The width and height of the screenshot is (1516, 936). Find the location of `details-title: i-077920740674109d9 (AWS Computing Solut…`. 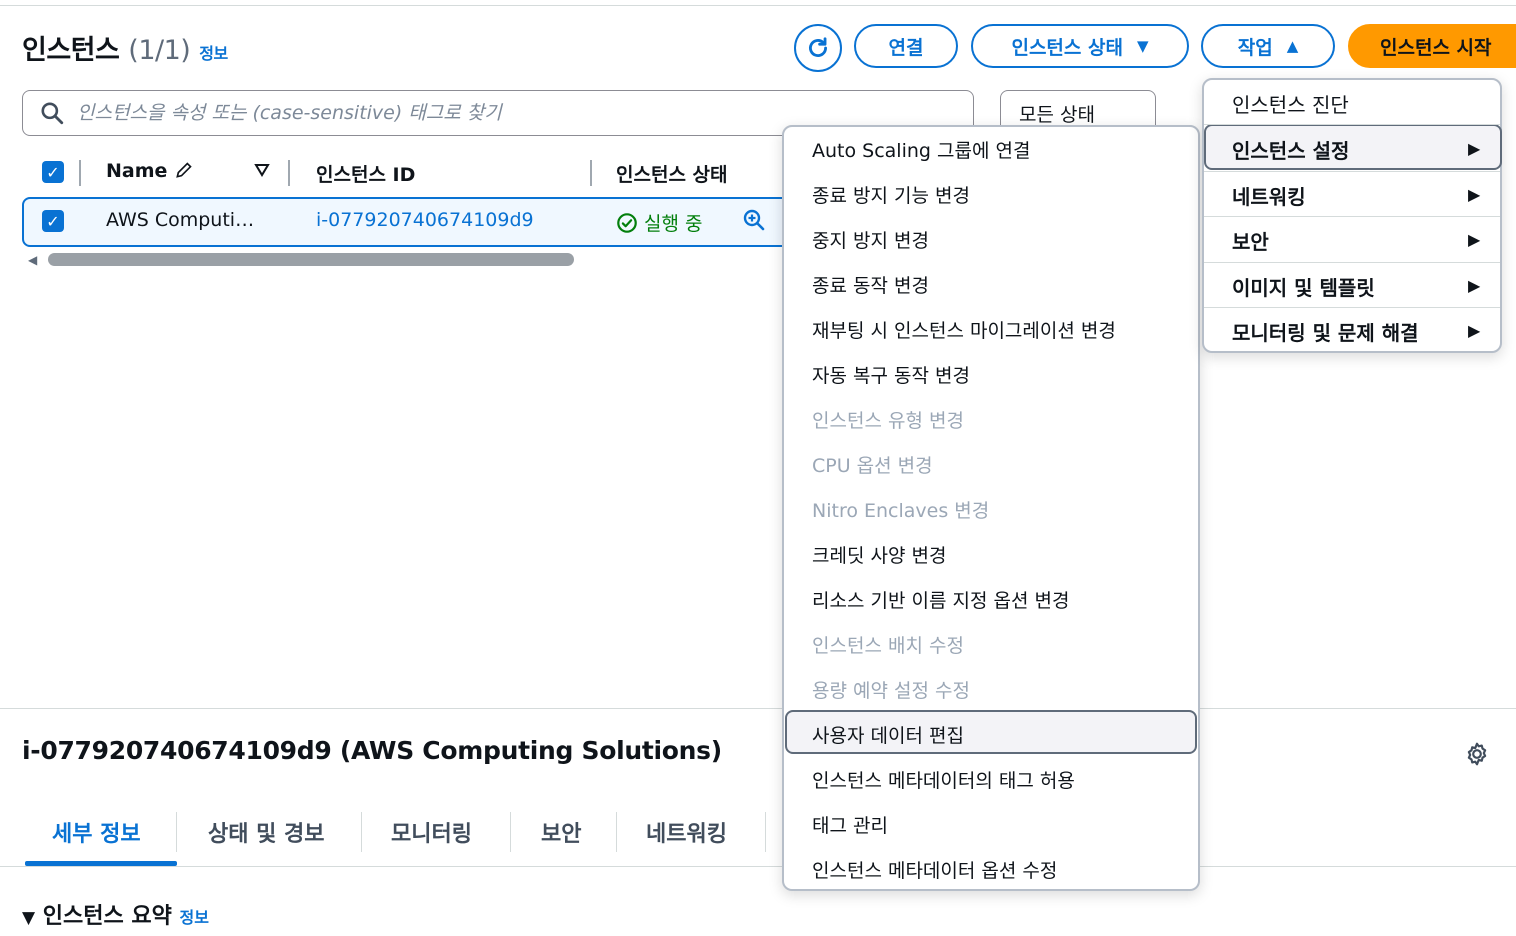

details-title: i-077920740674109d9 (AWS Computing Solut… is located at coordinates (372, 750).